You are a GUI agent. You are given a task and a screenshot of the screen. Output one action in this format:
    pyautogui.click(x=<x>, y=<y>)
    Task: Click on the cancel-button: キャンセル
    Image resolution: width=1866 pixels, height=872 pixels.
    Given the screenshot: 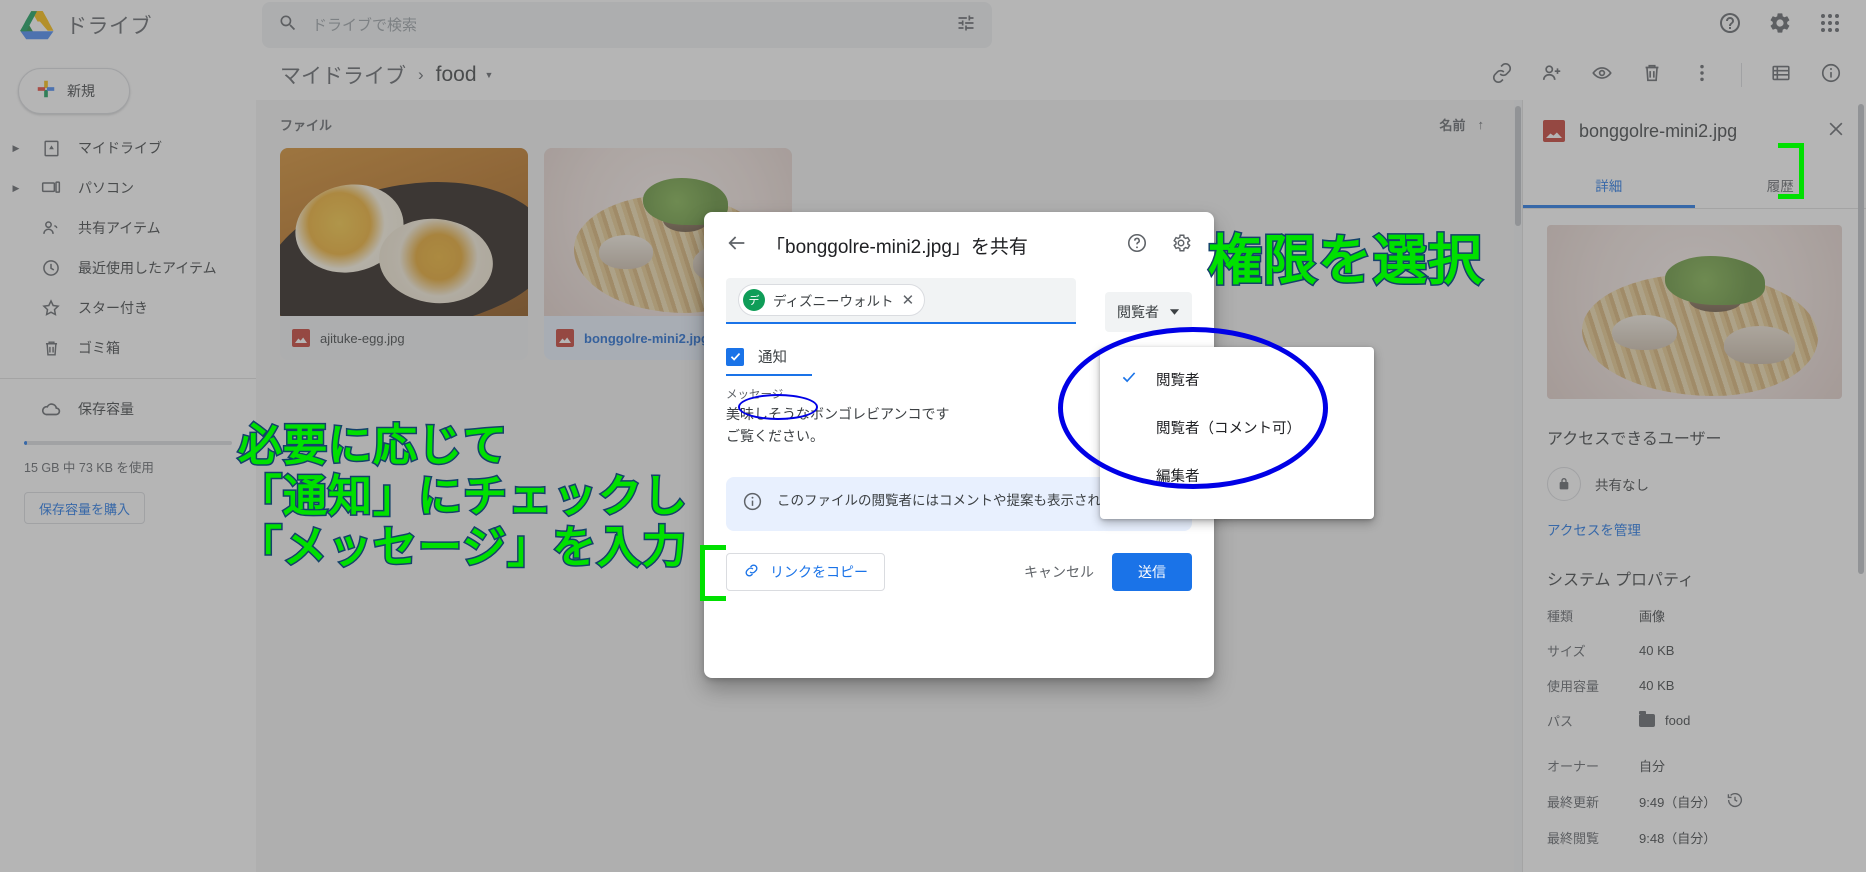 What is the action you would take?
    pyautogui.click(x=1059, y=572)
    